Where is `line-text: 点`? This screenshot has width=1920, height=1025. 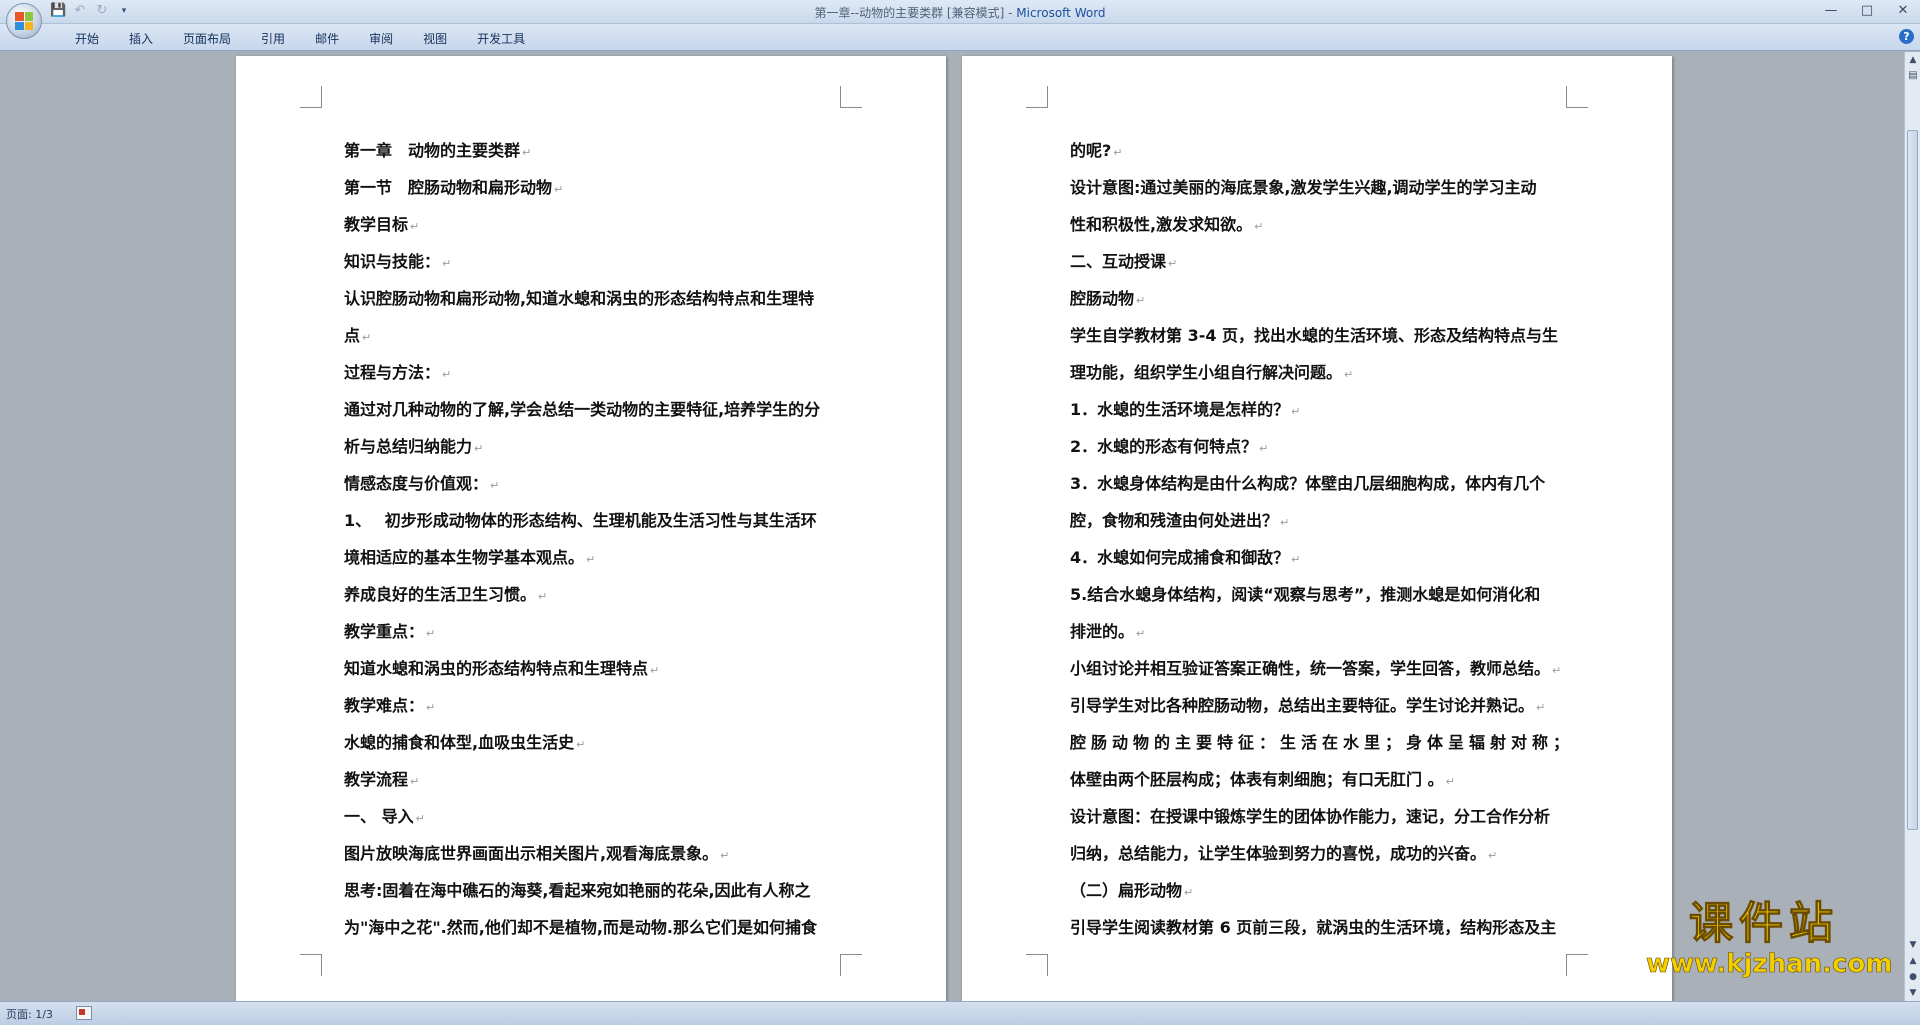
line-text: 点 is located at coordinates (352, 335).